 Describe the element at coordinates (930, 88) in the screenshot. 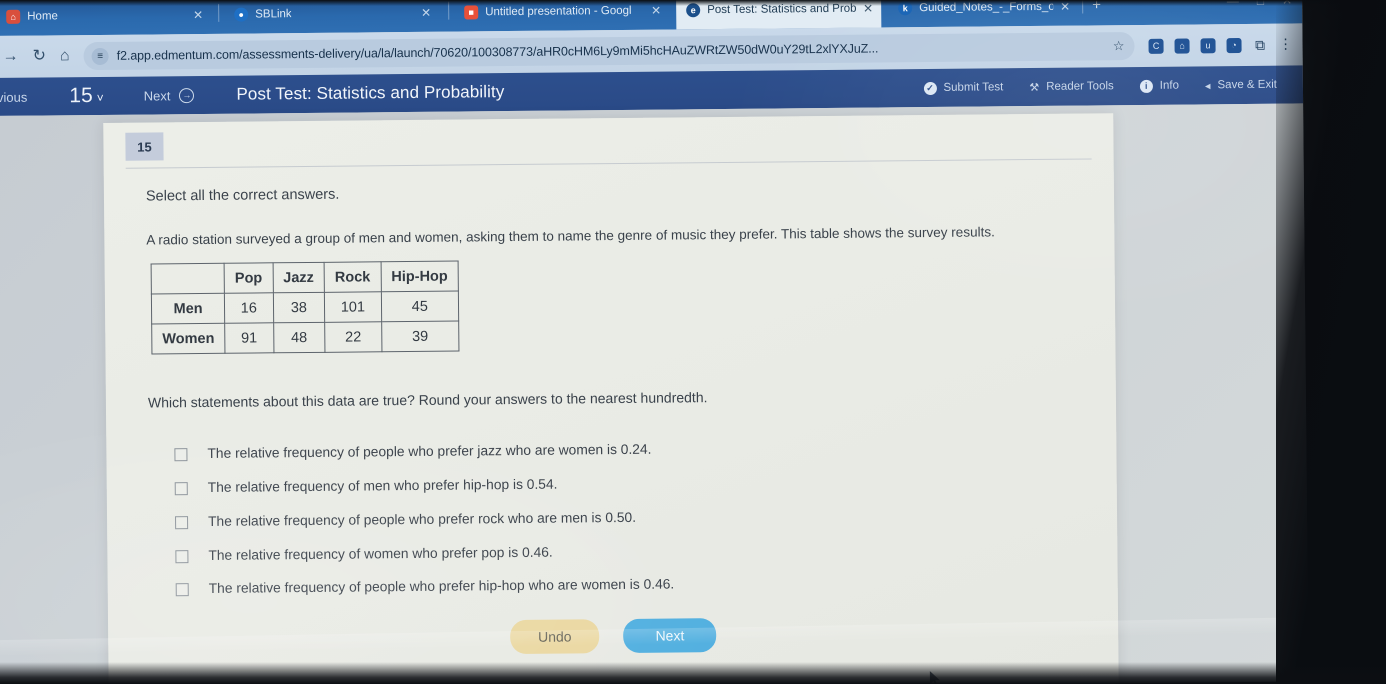

I see `check-circle-icon: ✓` at that location.